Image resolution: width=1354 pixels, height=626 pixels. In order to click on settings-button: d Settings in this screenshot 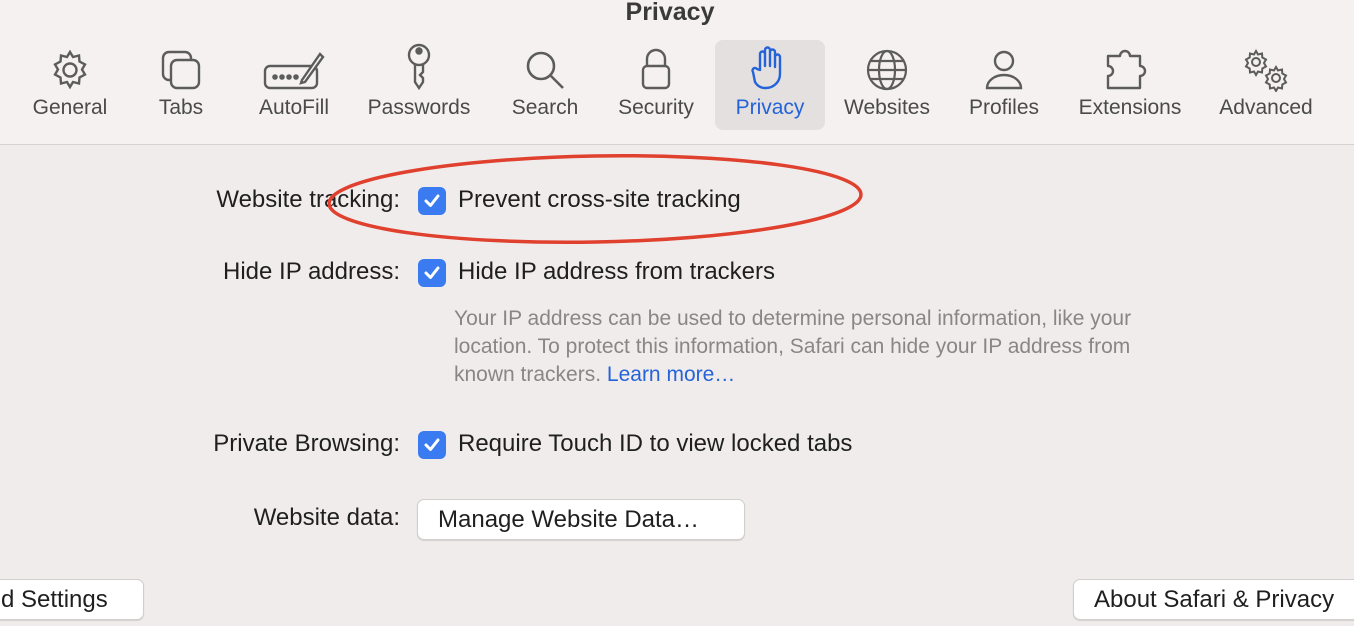, I will do `click(72, 599)`.